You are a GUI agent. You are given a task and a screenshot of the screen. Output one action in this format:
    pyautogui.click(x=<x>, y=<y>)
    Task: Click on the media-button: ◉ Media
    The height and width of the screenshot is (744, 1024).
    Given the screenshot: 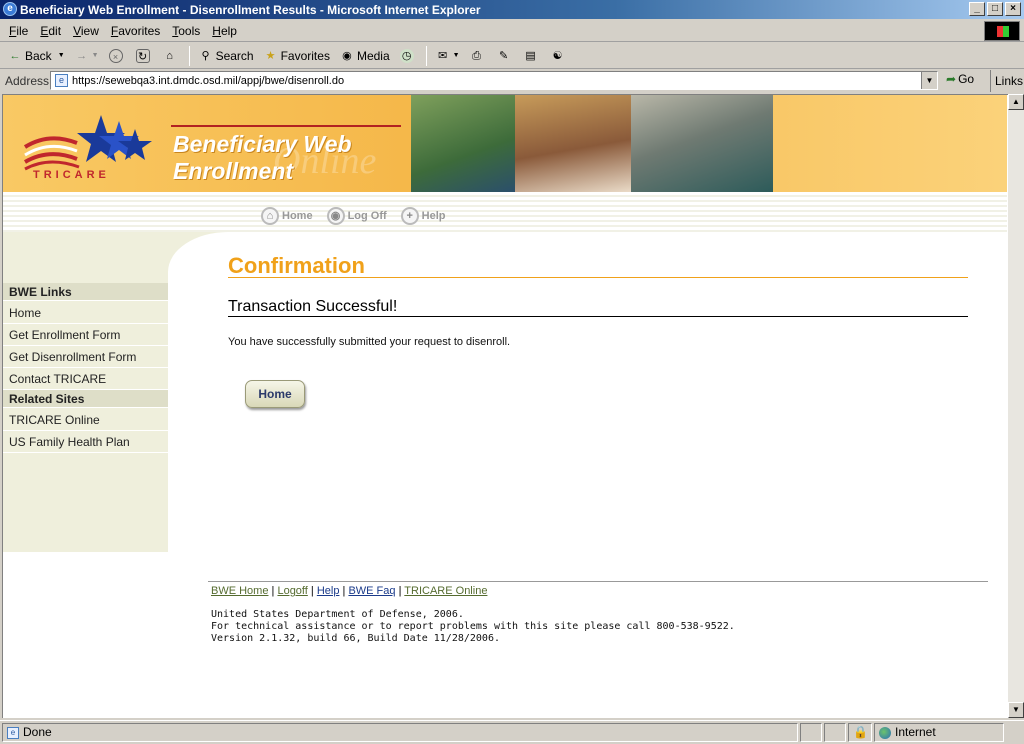 What is the action you would take?
    pyautogui.click(x=365, y=56)
    